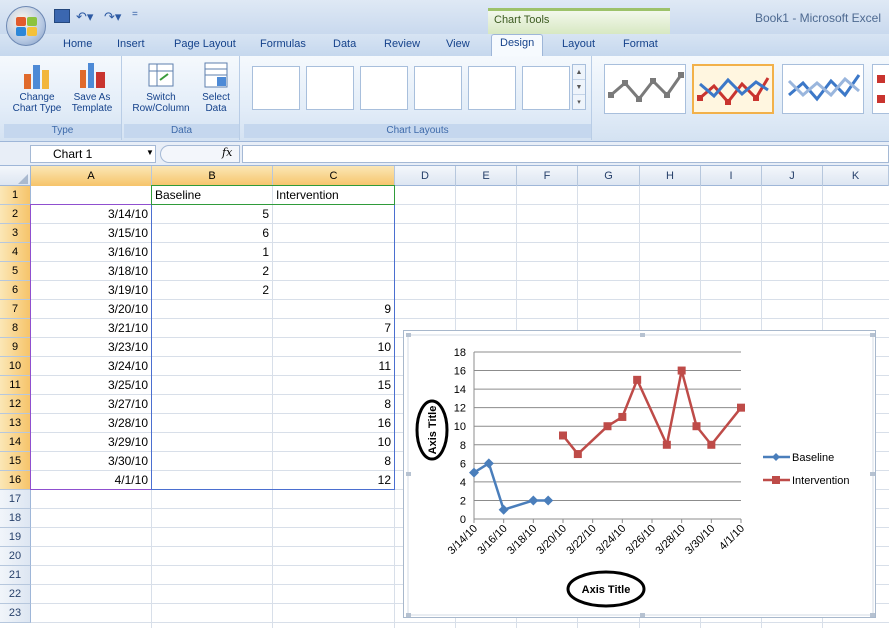 This screenshot has width=889, height=628. I want to click on name-box-dropdown-icon: ▼, so click(150, 152).